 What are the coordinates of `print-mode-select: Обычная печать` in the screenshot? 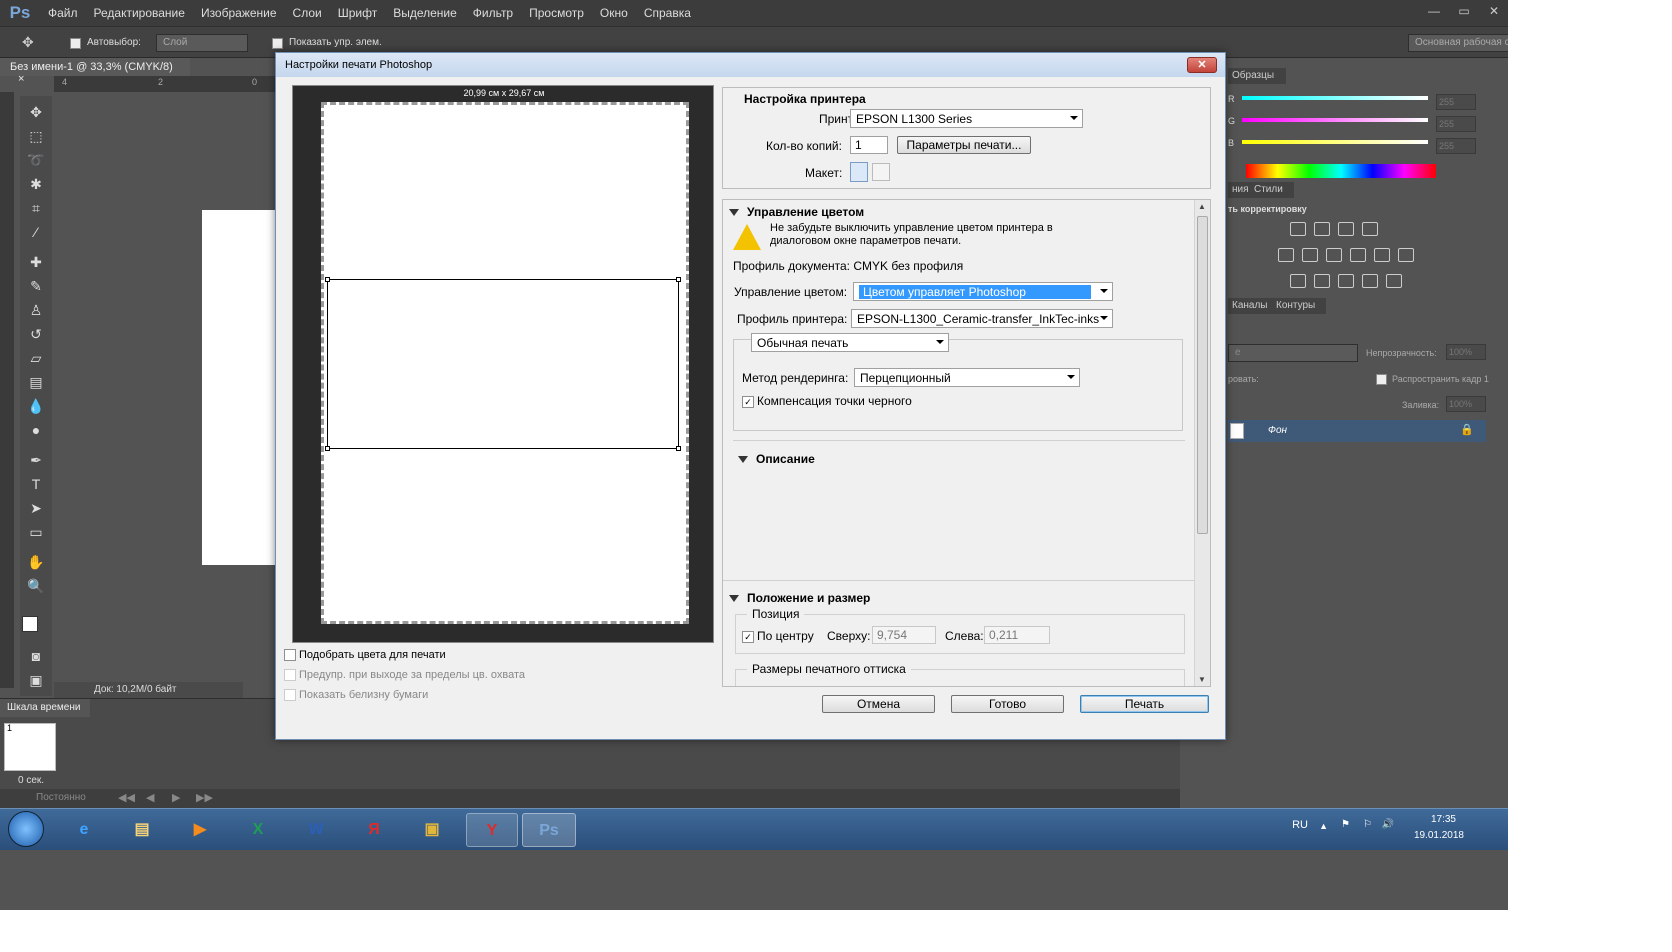 It's located at (850, 342).